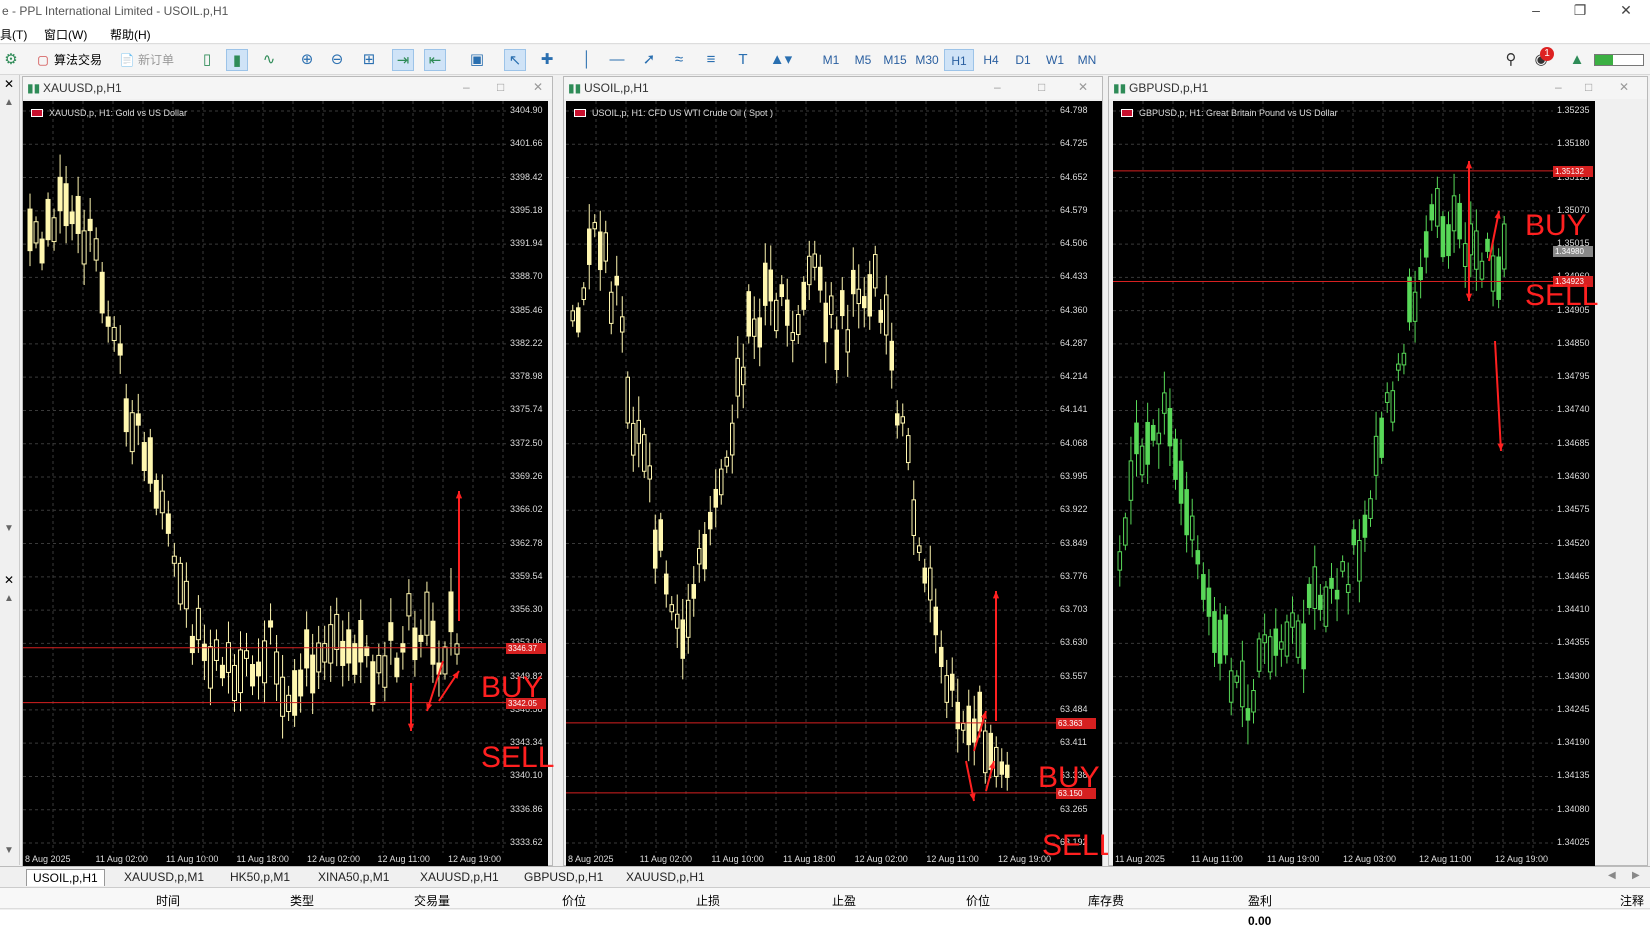 The image size is (1650, 931). What do you see at coordinates (369, 60) in the screenshot?
I see `tile-windows-icon: ⊞` at bounding box center [369, 60].